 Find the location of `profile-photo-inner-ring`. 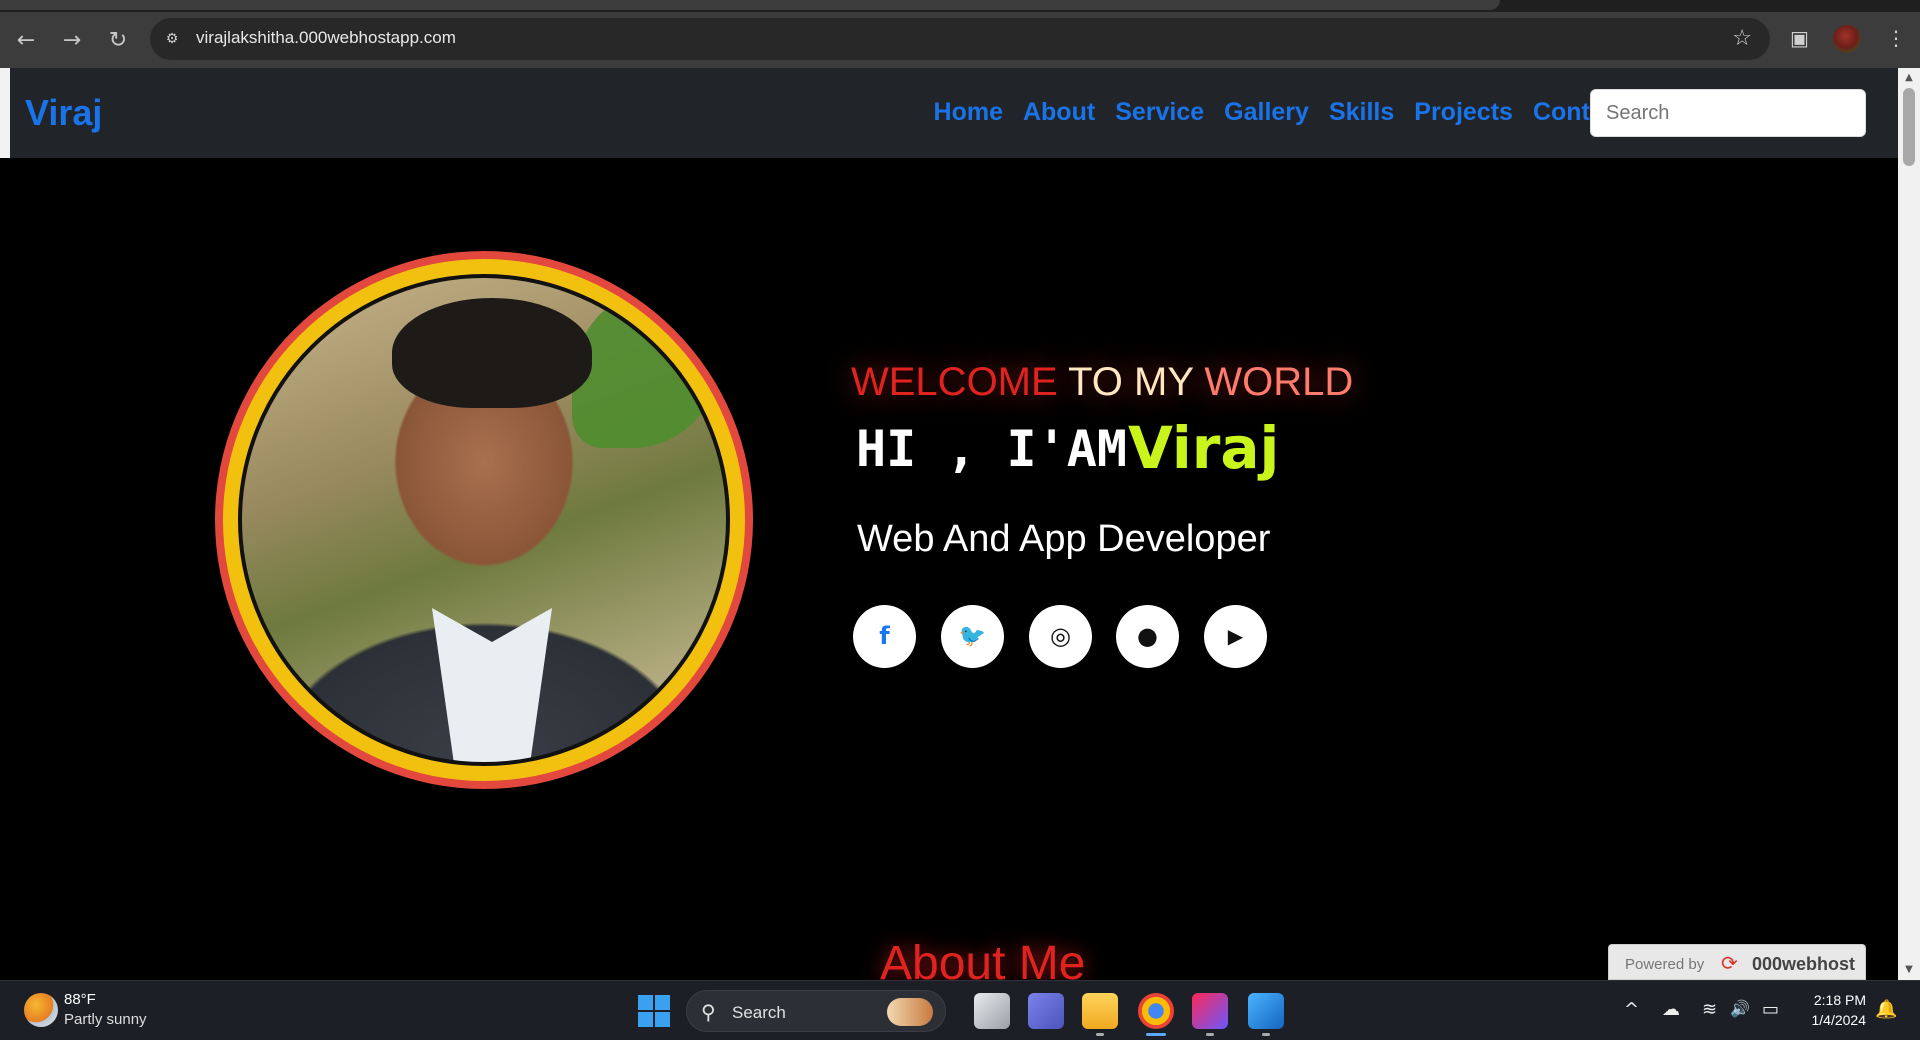

profile-photo-inner-ring is located at coordinates (484, 520).